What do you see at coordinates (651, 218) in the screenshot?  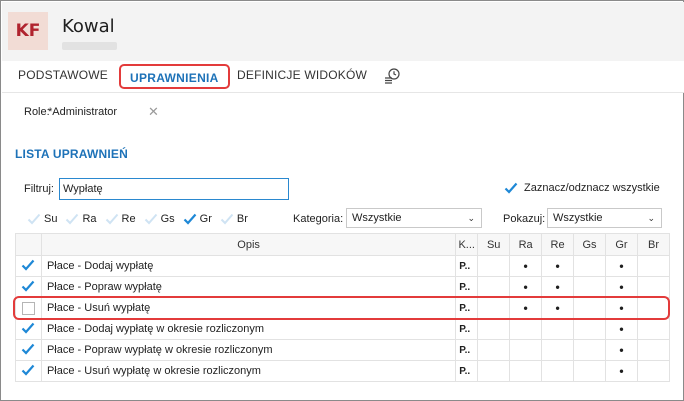 I see `chevron-down-icon: ⌄` at bounding box center [651, 218].